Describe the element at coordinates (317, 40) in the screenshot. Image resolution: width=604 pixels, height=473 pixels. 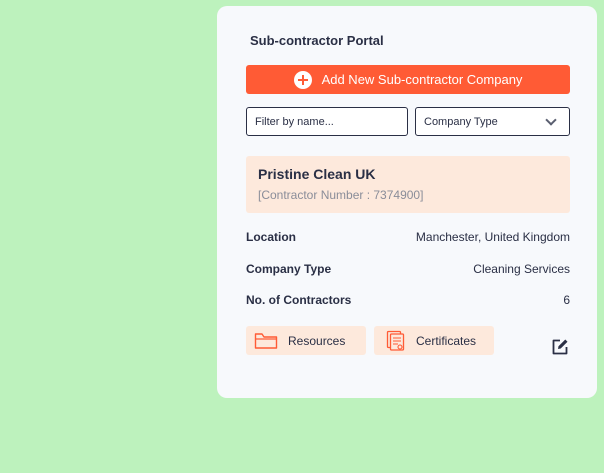
I see `portal-title: Sub-contractor Portal` at that location.